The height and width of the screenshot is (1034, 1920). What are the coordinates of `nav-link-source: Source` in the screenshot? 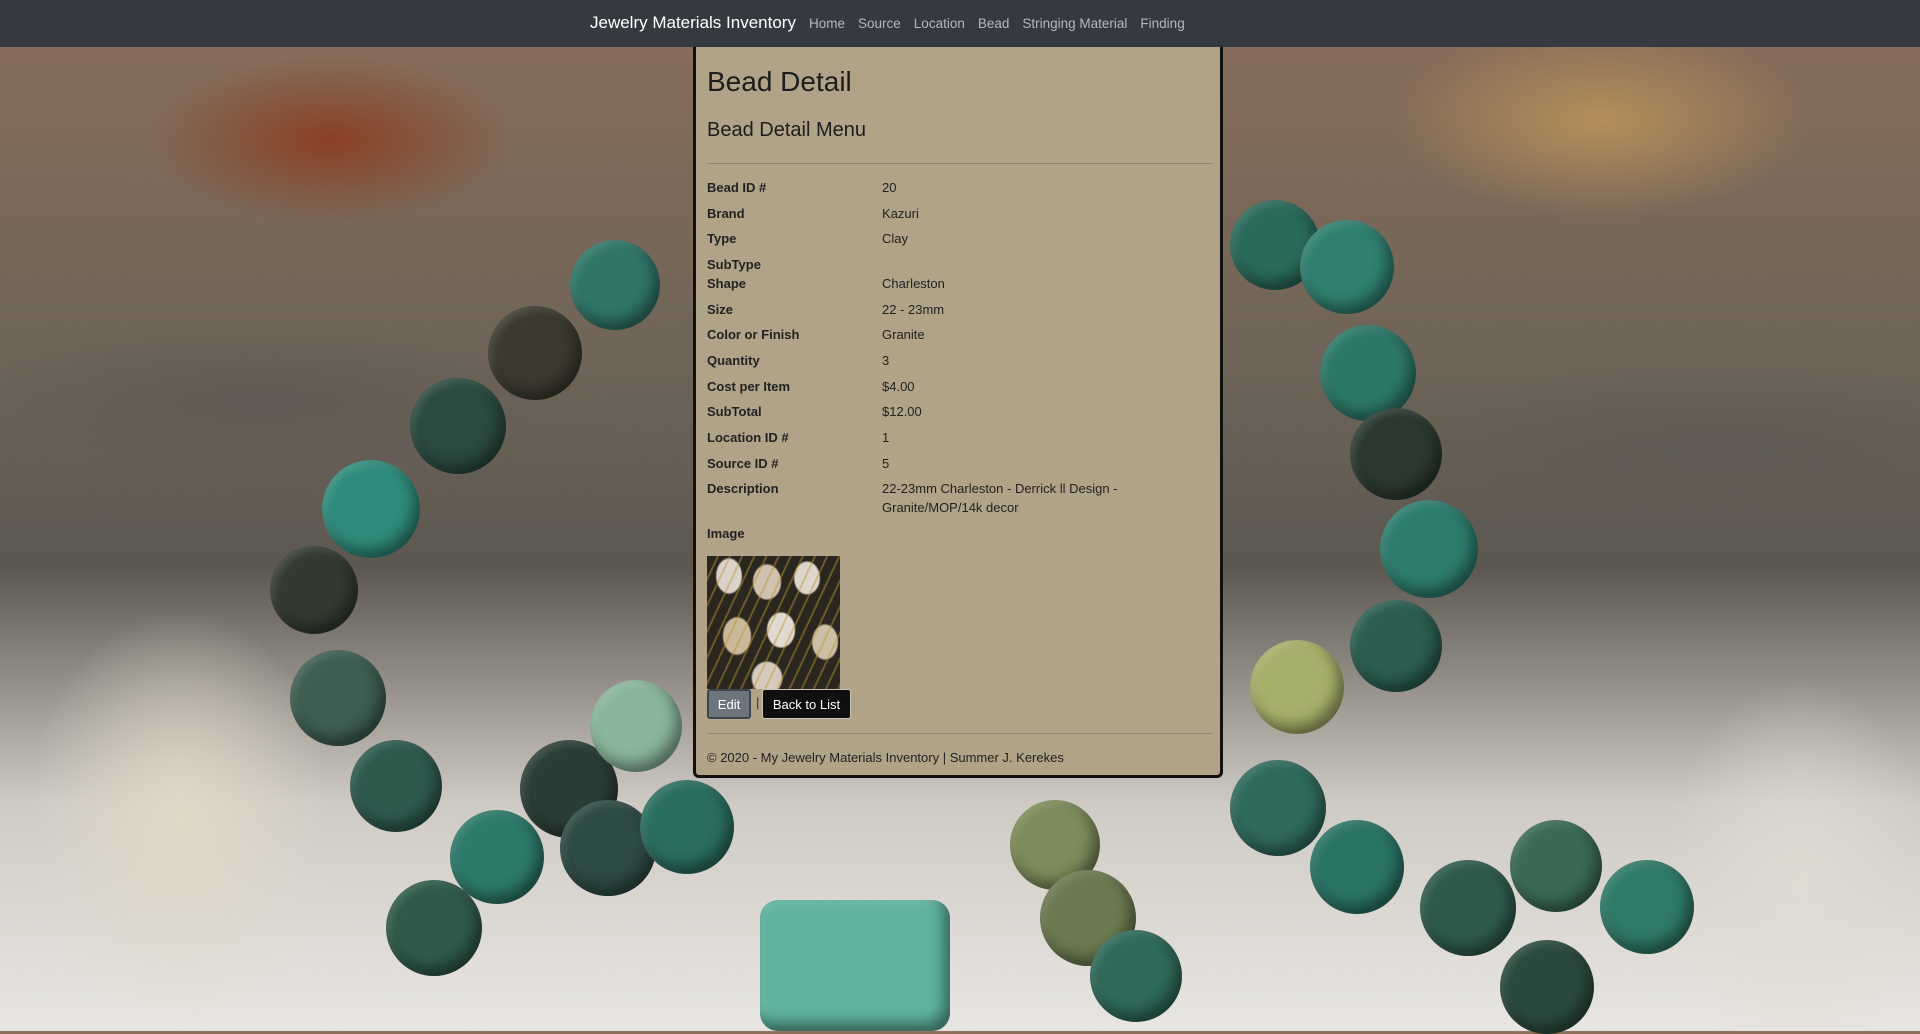 It's located at (879, 23).